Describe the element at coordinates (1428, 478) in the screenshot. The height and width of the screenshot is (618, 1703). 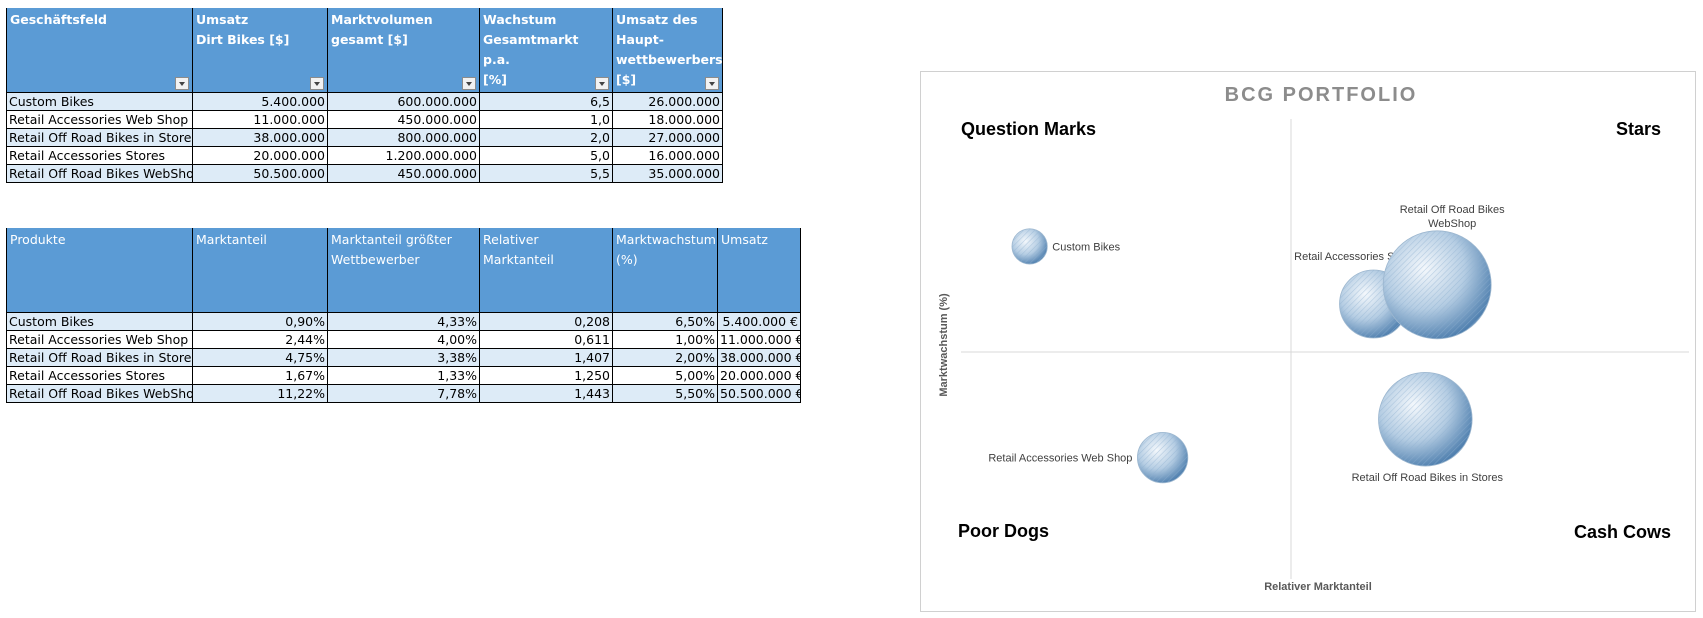
I see `data-label: Retail Off Road Bikes in Stores` at that location.